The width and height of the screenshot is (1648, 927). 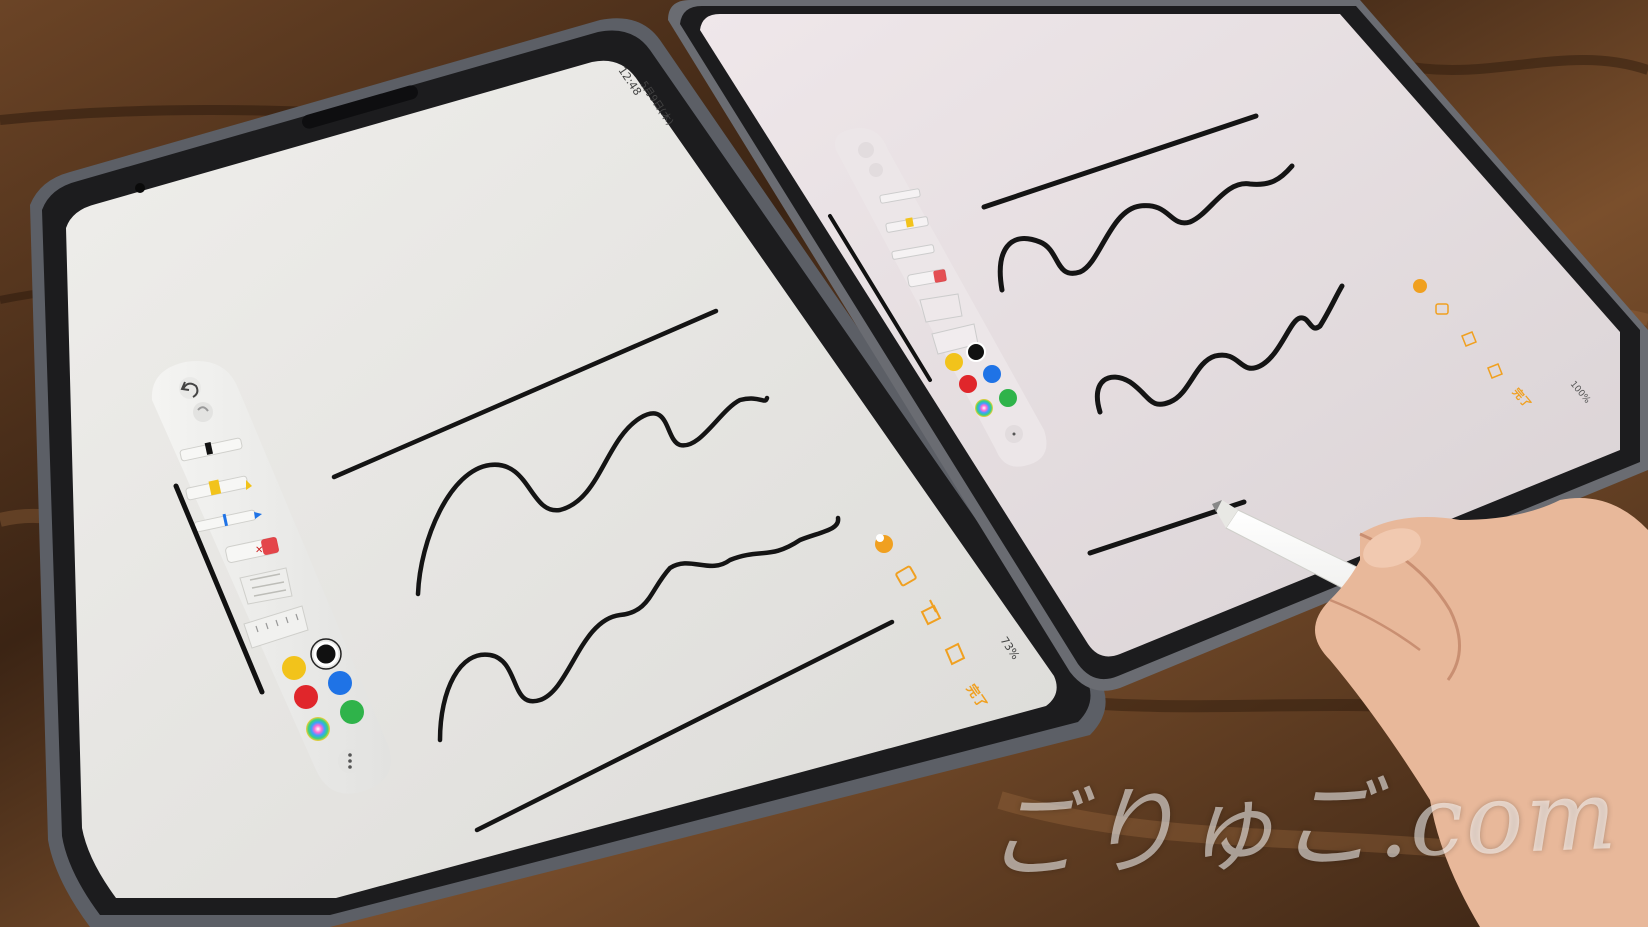 What do you see at coordinates (190, 388) in the screenshot?
I see `left-undo-icon` at bounding box center [190, 388].